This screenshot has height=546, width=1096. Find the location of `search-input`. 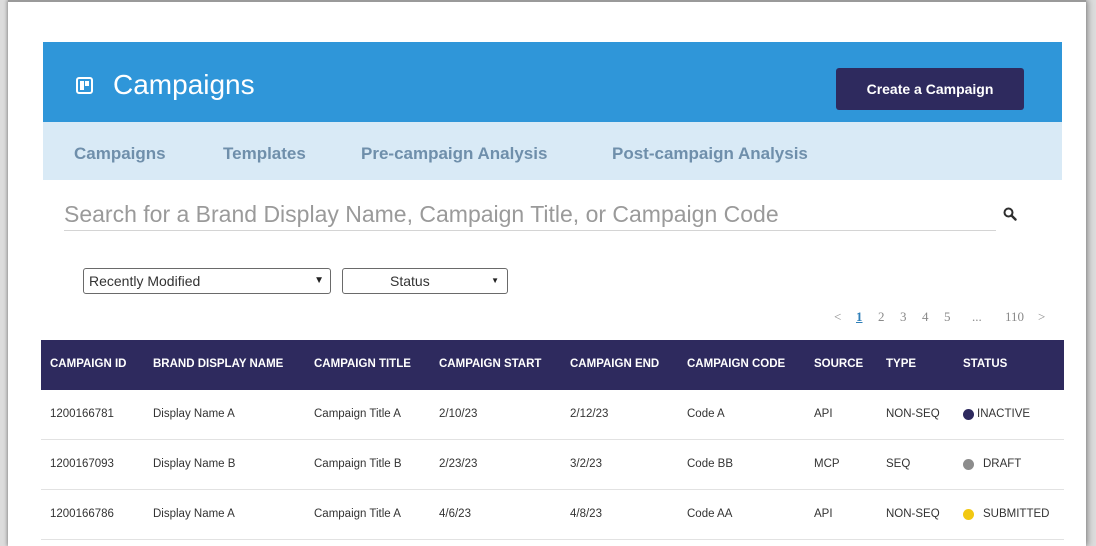

search-input is located at coordinates (530, 214).